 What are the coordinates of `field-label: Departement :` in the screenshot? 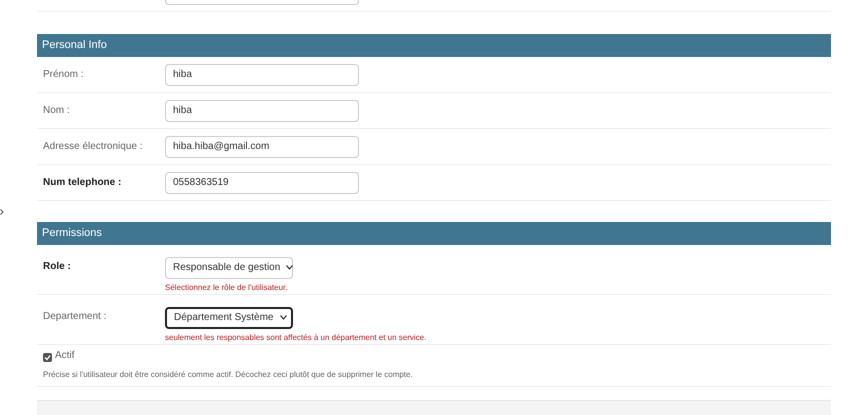 It's located at (75, 317).